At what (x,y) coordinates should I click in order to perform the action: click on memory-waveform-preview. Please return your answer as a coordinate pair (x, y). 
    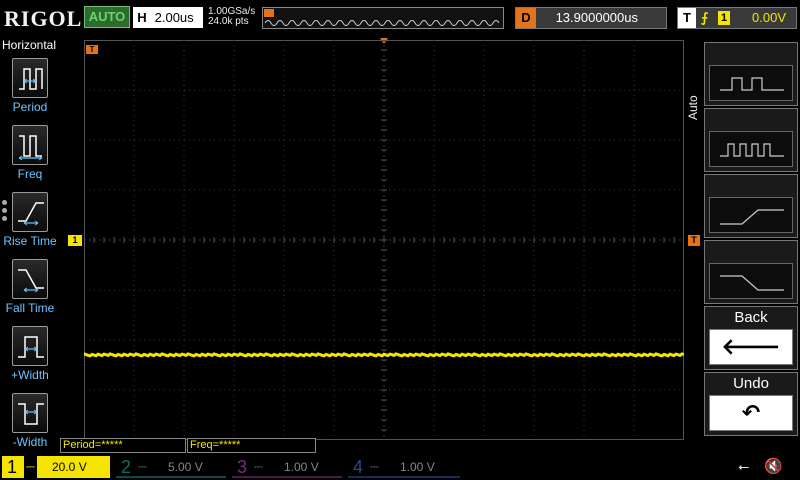
    Looking at the image, I should click on (382, 23).